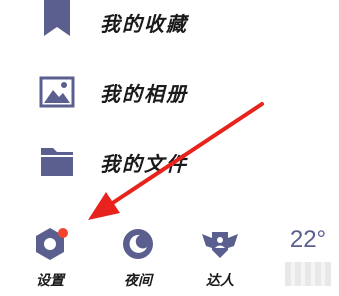 Image resolution: width=339 pixels, height=296 pixels. I want to click on menu-item-label: 我的相册, so click(144, 94).